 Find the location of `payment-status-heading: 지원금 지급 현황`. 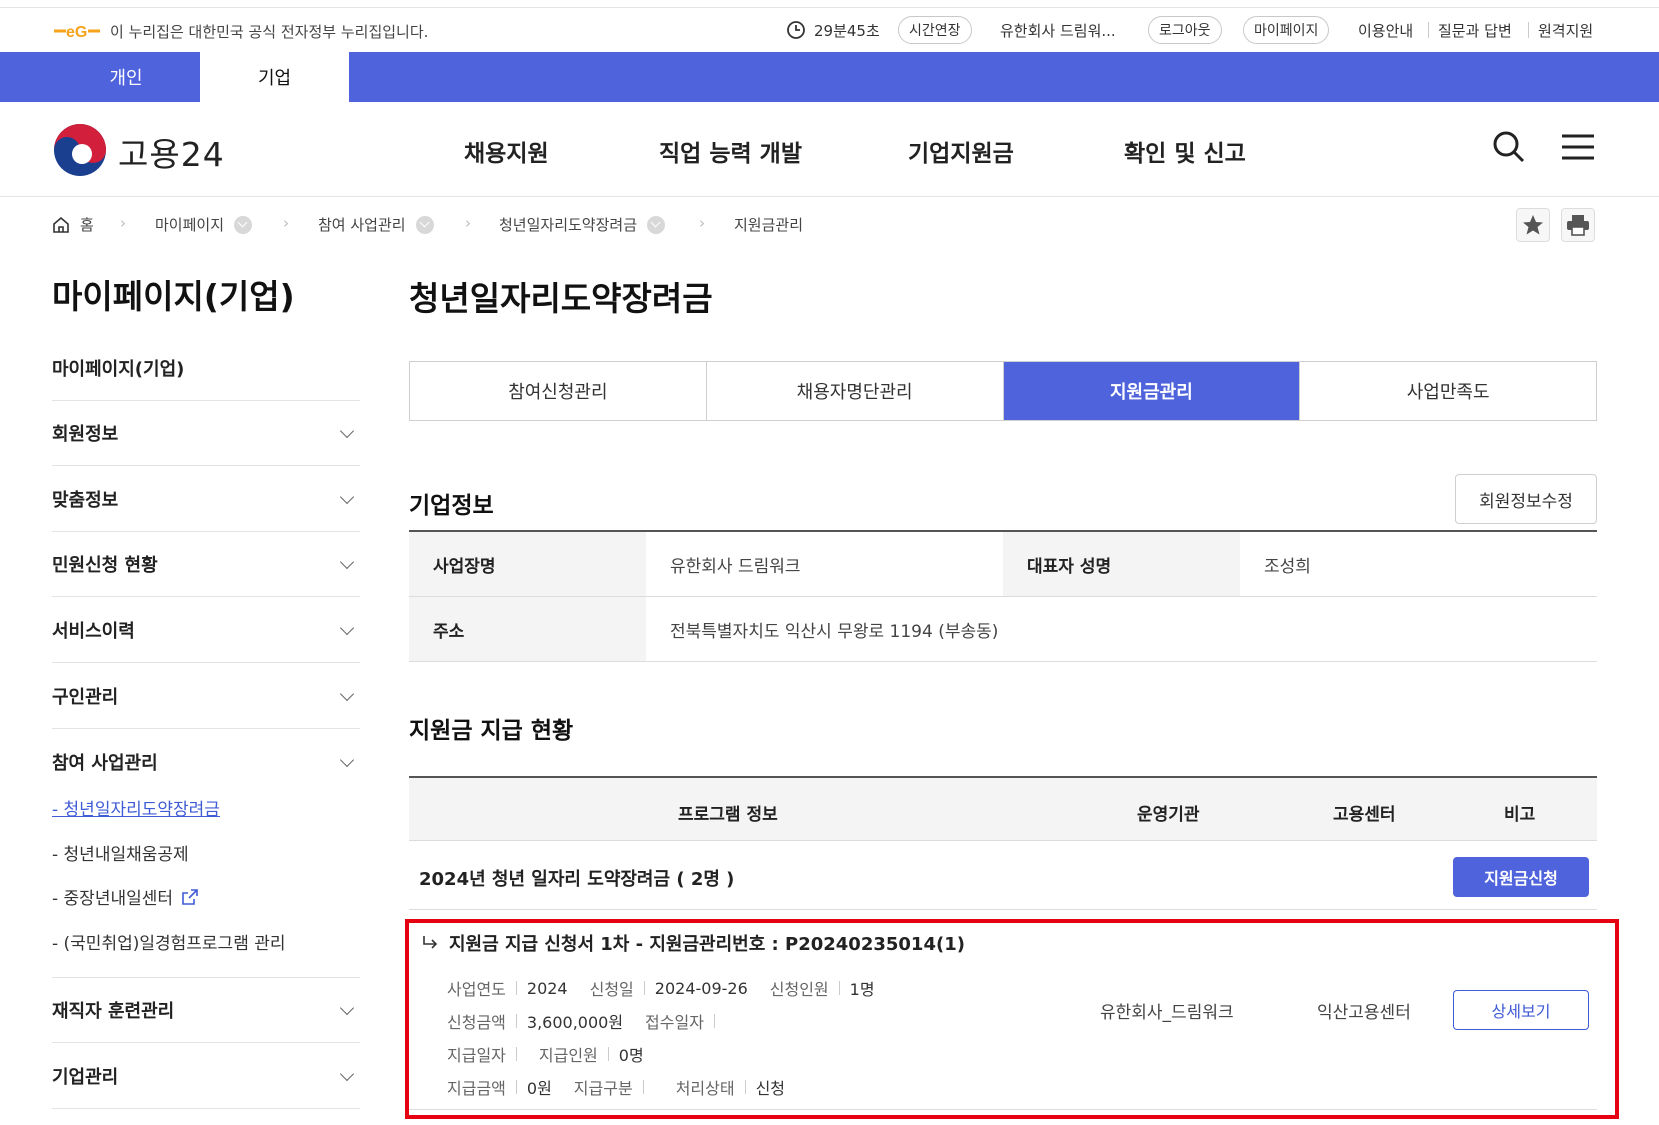

payment-status-heading: 지원금 지급 현황 is located at coordinates (491, 731).